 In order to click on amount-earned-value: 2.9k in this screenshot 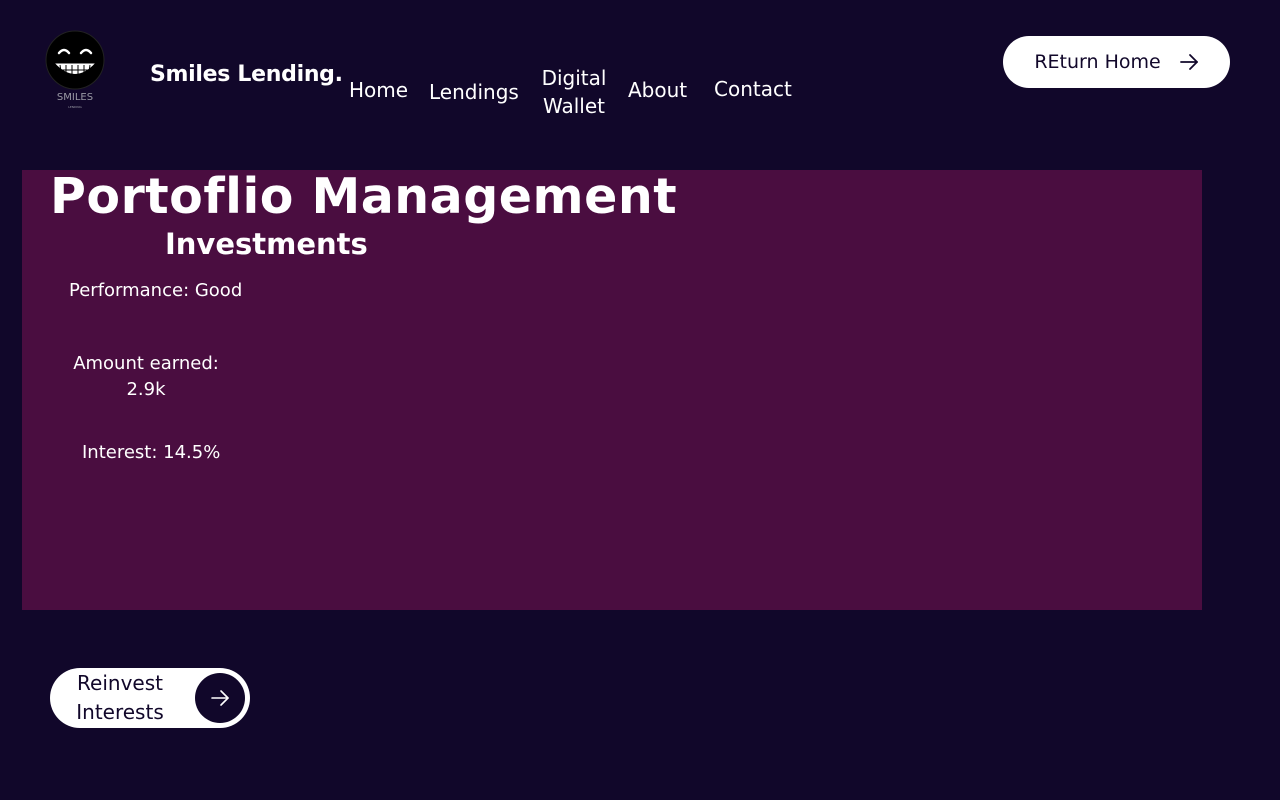, I will do `click(146, 389)`.